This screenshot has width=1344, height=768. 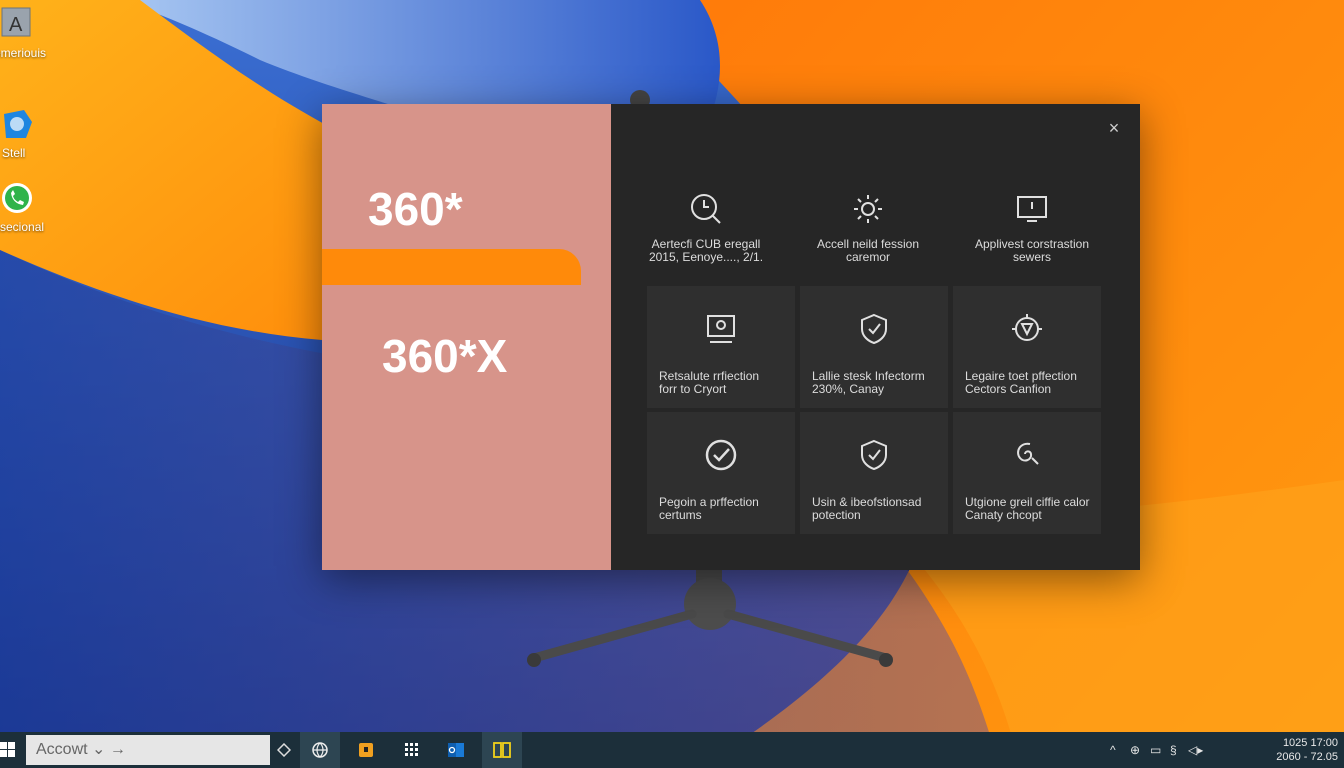 What do you see at coordinates (1173, 750) in the screenshot?
I see `tray-settings-icon: §` at bounding box center [1173, 750].